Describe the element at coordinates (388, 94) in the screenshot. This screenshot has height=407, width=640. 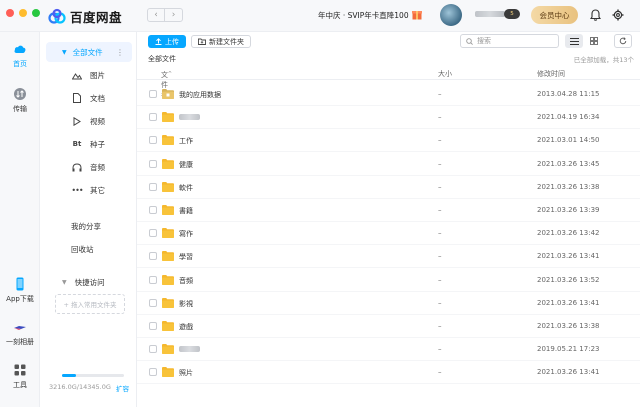
I see `table-row: 我的应用数据 – 2013.04.28 11:15` at that location.